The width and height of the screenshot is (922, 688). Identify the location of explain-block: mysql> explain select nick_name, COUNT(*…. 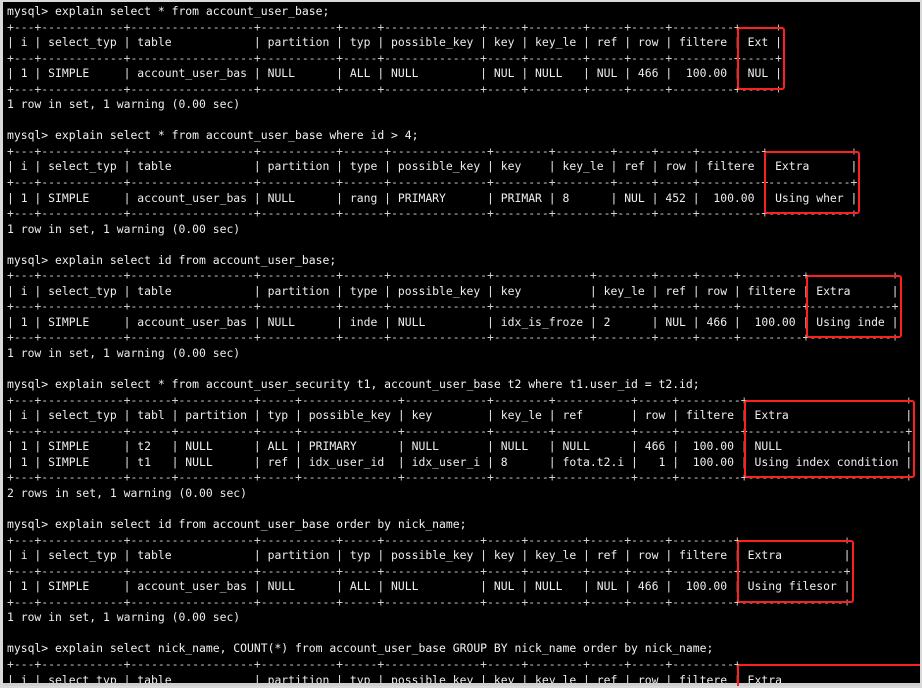
(464, 663).